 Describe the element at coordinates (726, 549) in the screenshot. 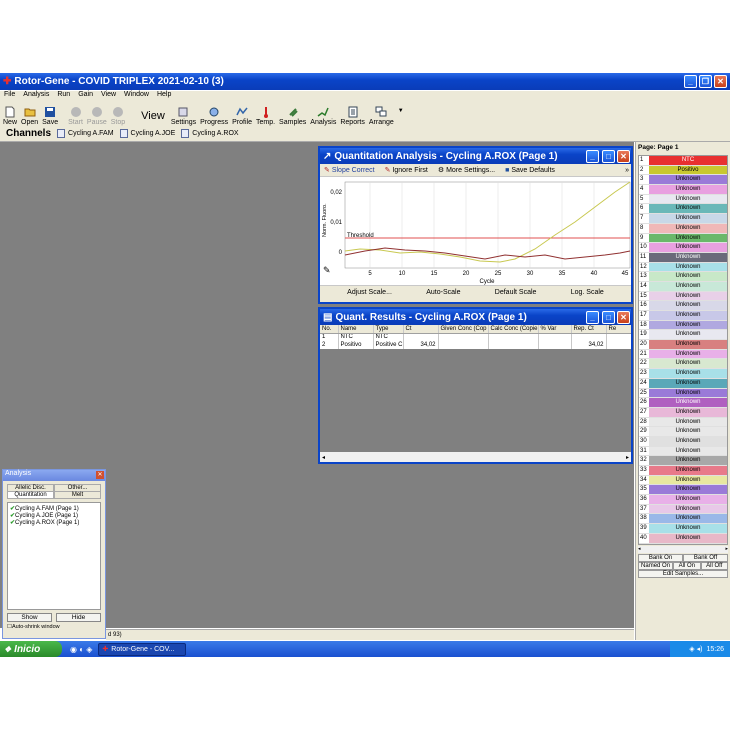

I see `scroll-right-icon: ▸` at that location.